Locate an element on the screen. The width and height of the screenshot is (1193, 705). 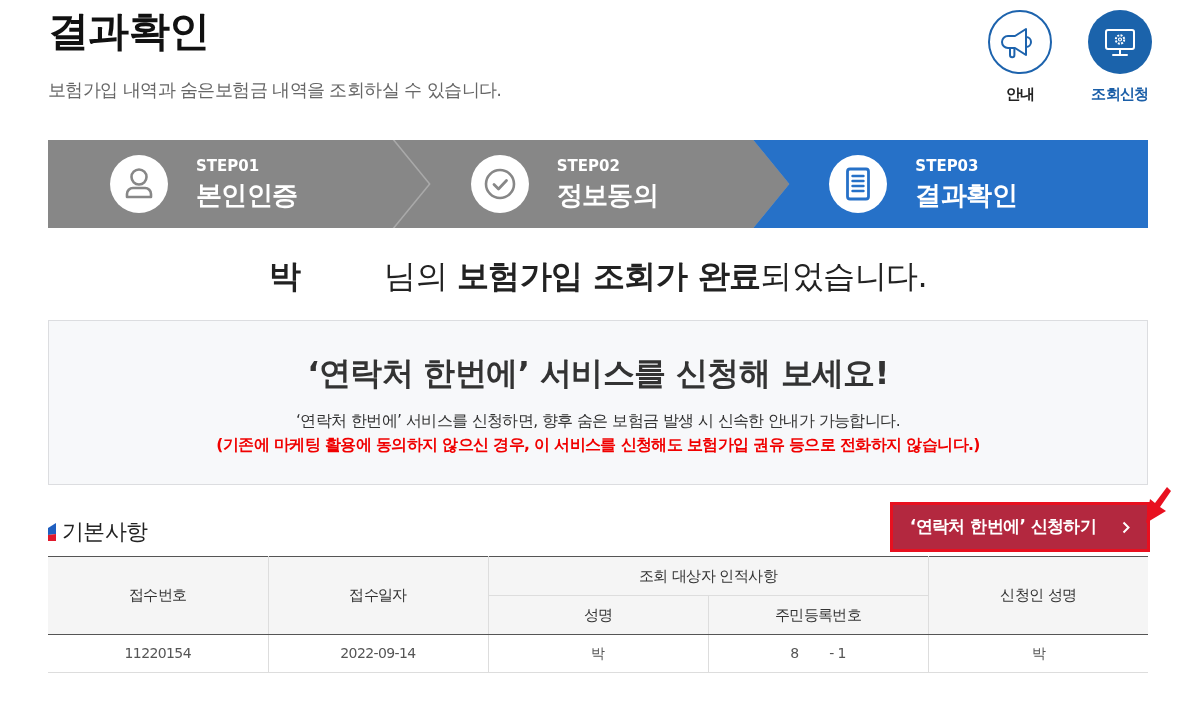
table-header-cell: 주민등록번호 is located at coordinates (818, 615).